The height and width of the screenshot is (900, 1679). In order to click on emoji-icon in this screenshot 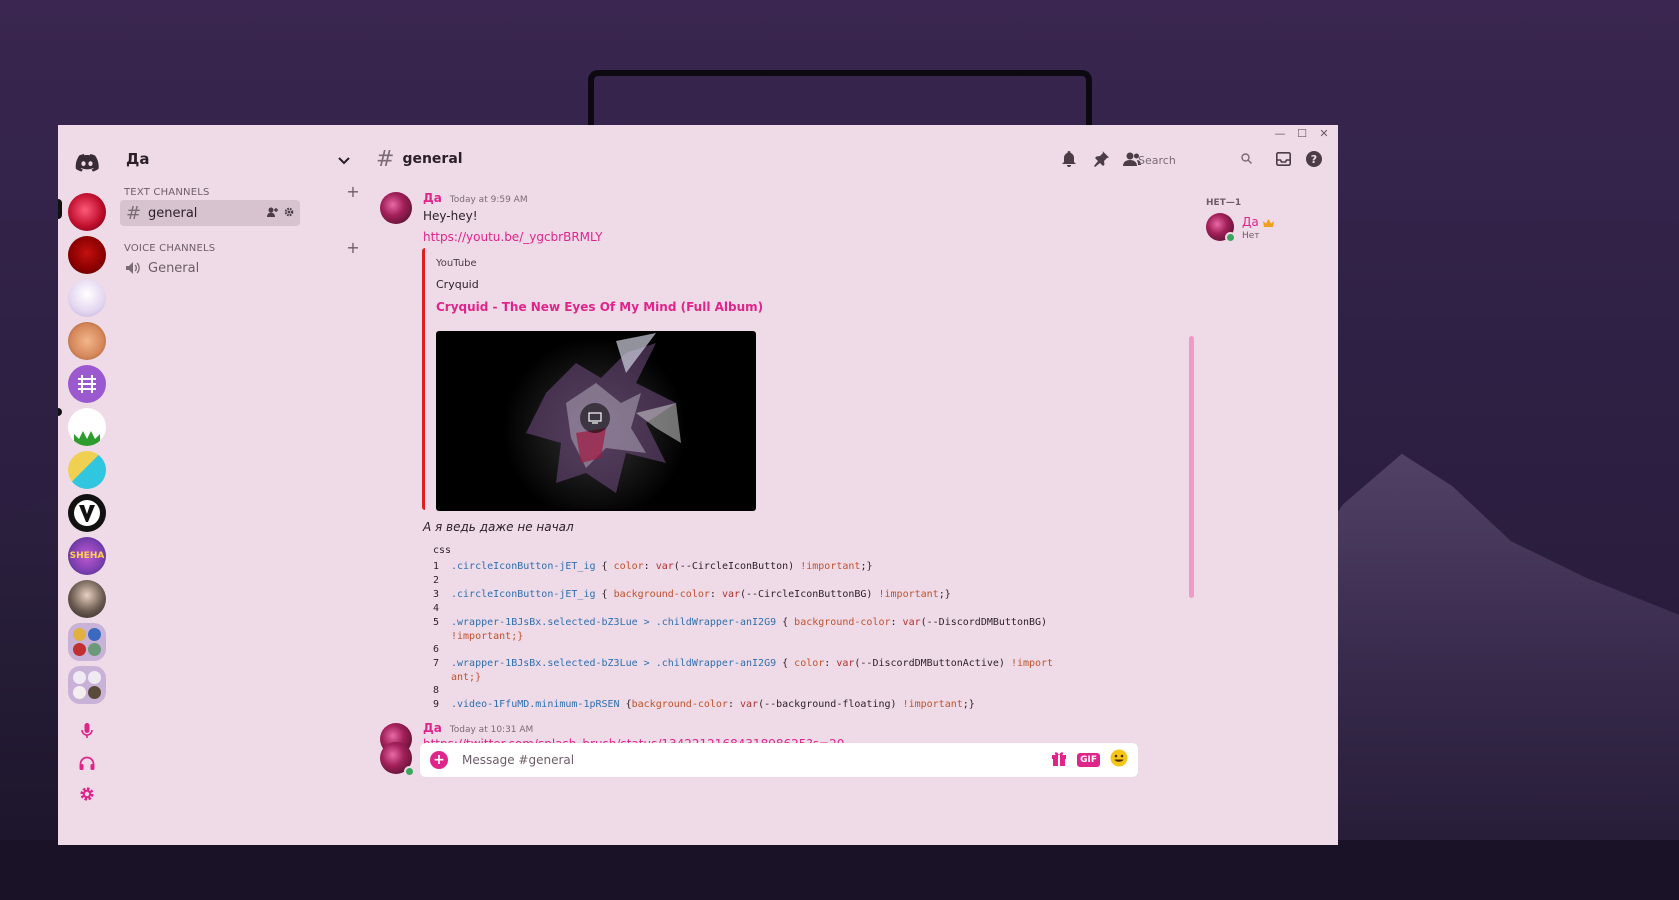, I will do `click(1119, 760)`.